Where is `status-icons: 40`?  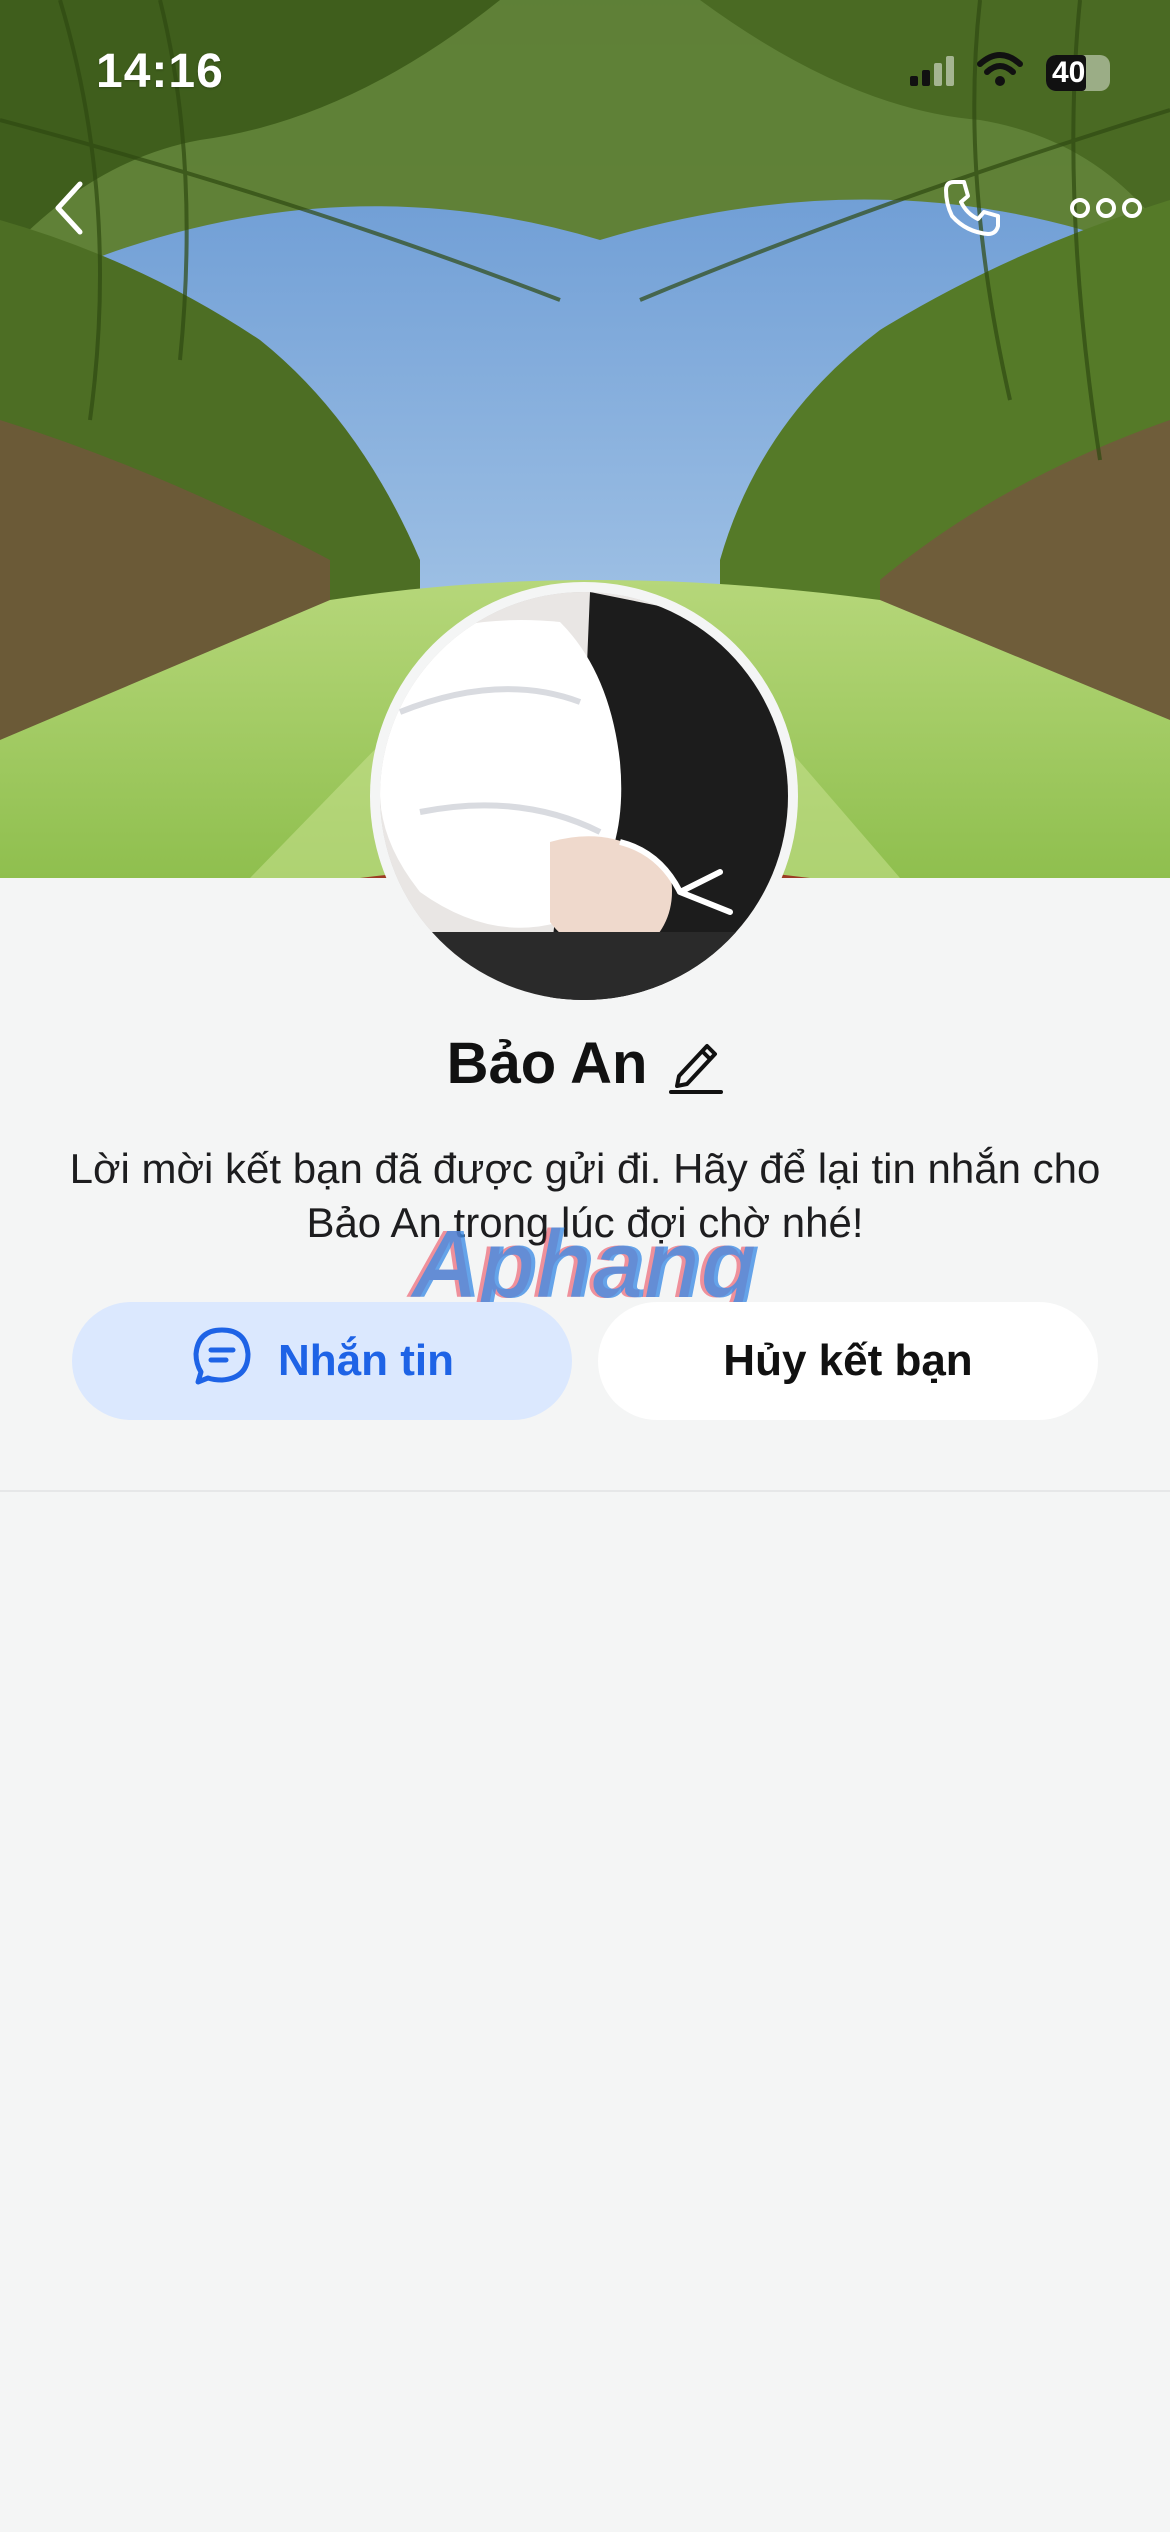
status-icons: 40 is located at coordinates (1010, 72).